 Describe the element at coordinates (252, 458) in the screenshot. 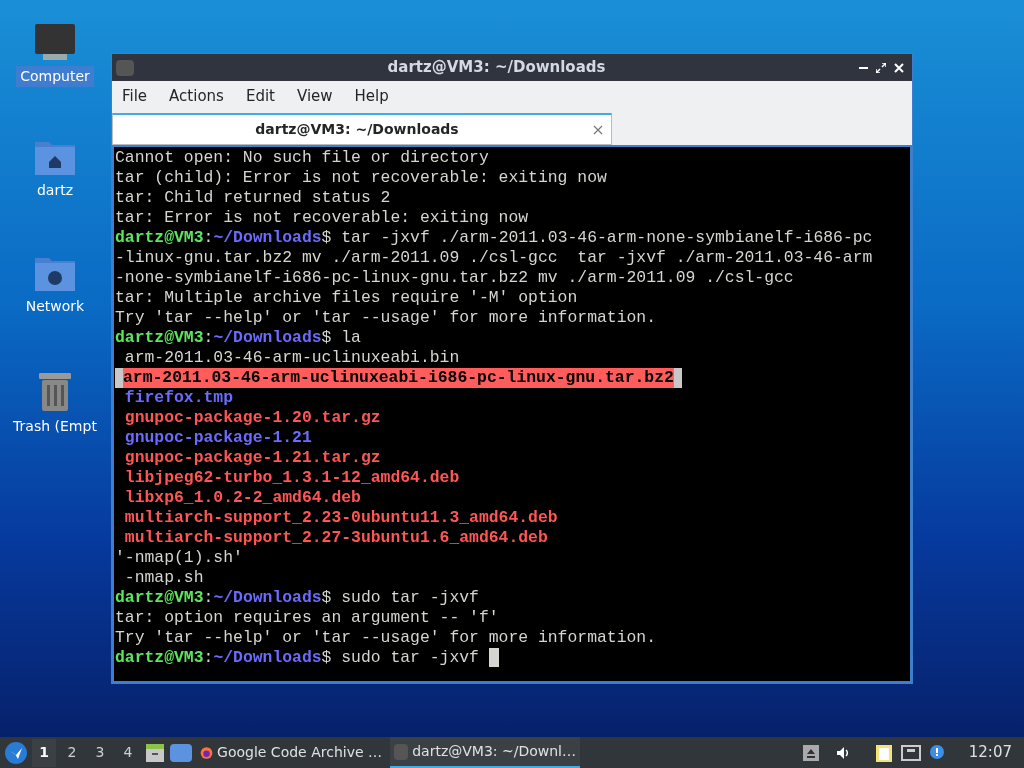

I see `archive-name: gnupoc-package-1.21.tar.gz` at that location.